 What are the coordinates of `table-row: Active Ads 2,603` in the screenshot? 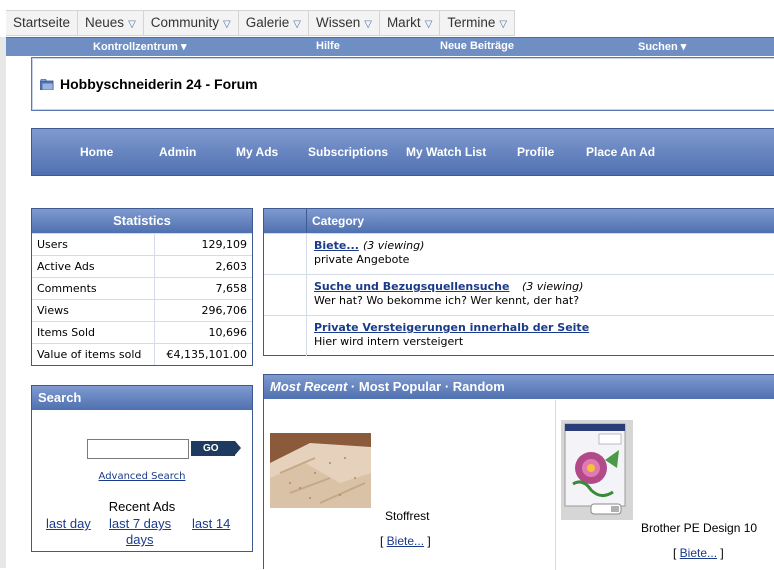 It's located at (142, 266).